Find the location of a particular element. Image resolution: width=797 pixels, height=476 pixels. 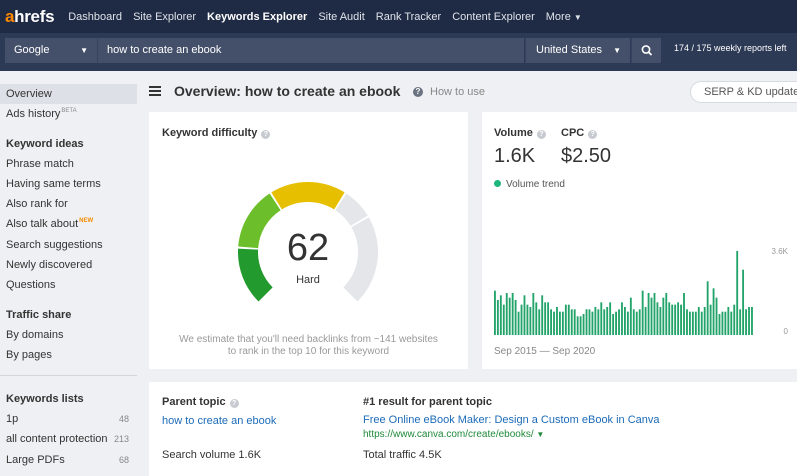

keyword-search-input: how to create an ebook is located at coordinates (310, 50).